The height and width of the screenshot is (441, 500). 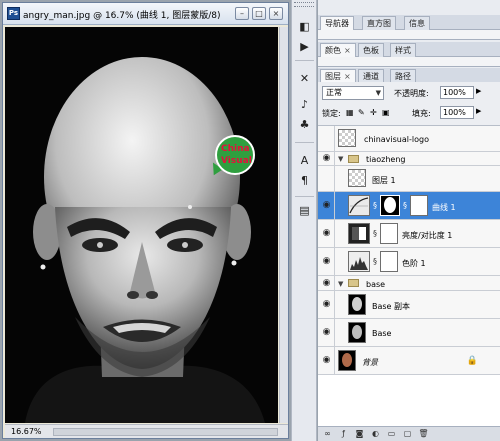 What do you see at coordinates (333, 50) in the screenshot?
I see `tab-label: 颜色` at bounding box center [333, 50].